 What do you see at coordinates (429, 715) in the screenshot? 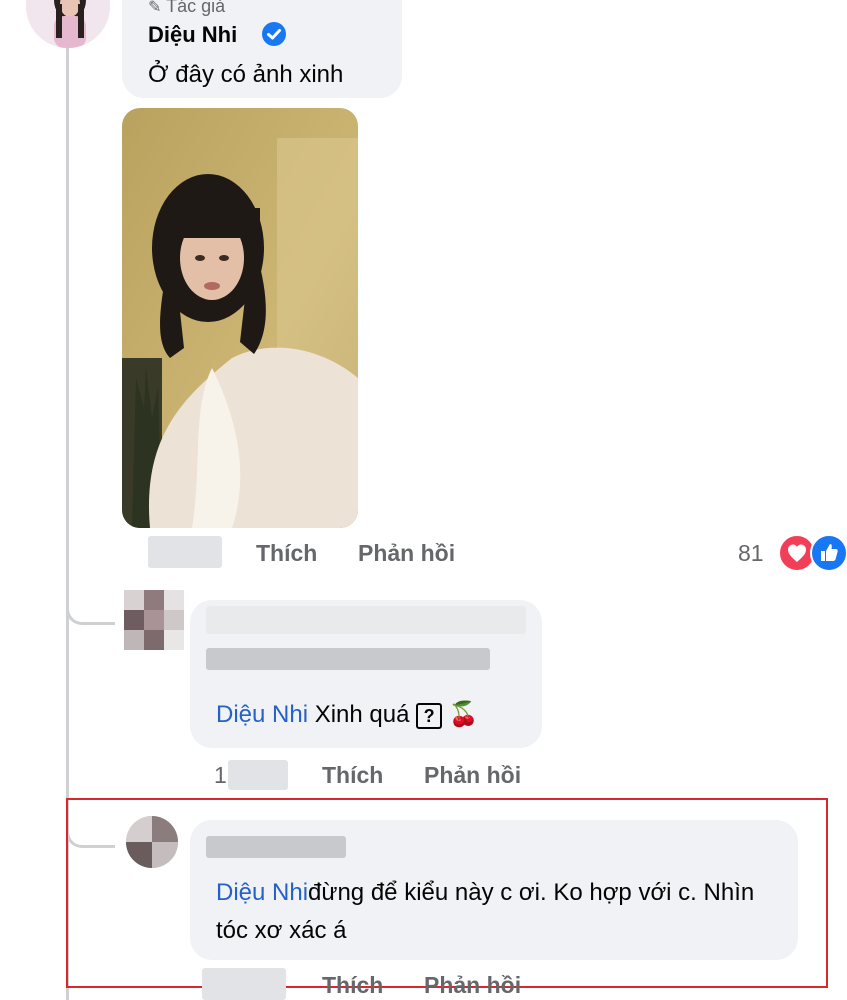
I see `unknown-emoji-icon: ?` at bounding box center [429, 715].